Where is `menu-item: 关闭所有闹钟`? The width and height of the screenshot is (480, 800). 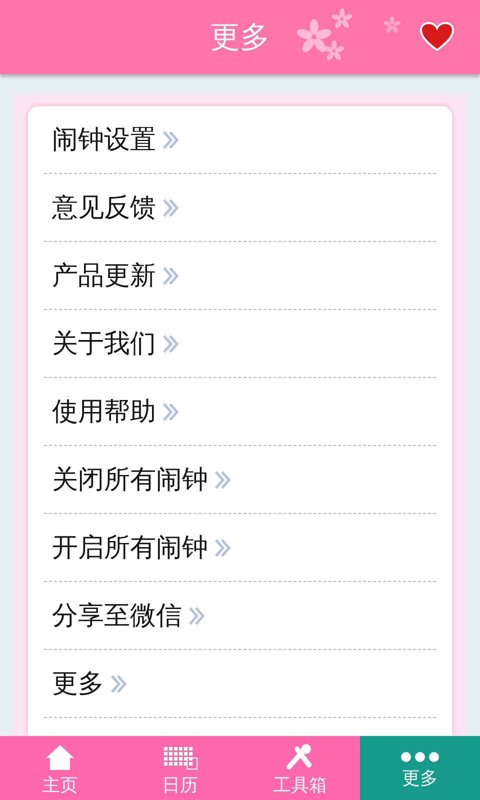 menu-item: 关闭所有闹钟 is located at coordinates (240, 480).